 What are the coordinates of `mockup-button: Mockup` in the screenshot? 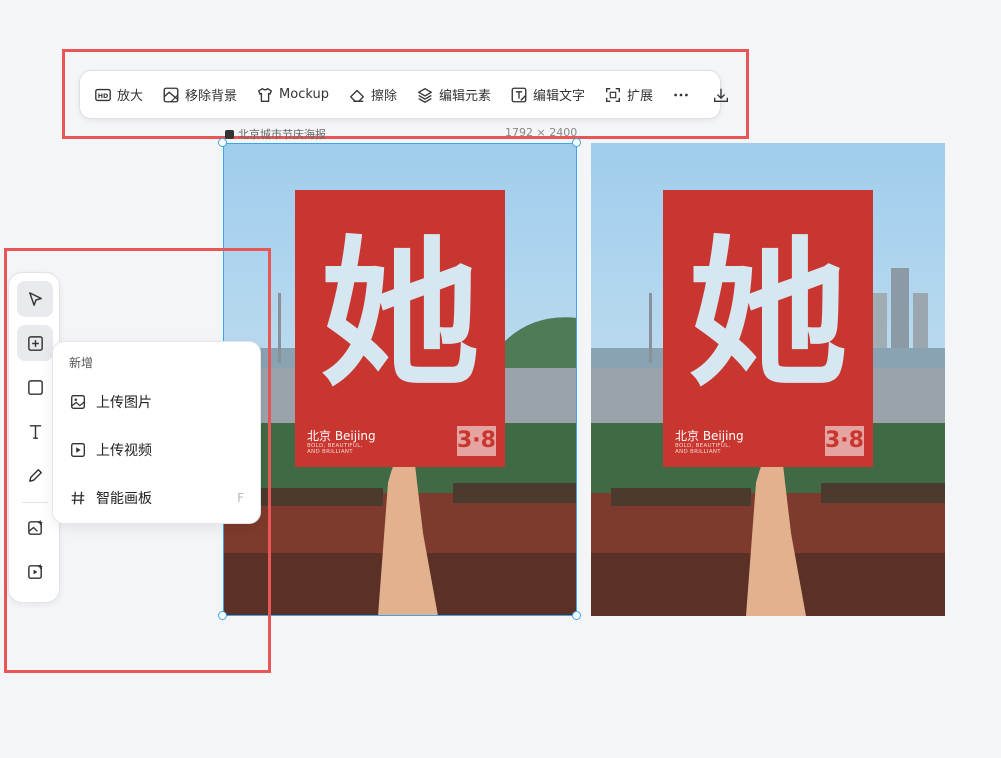 It's located at (292, 95).